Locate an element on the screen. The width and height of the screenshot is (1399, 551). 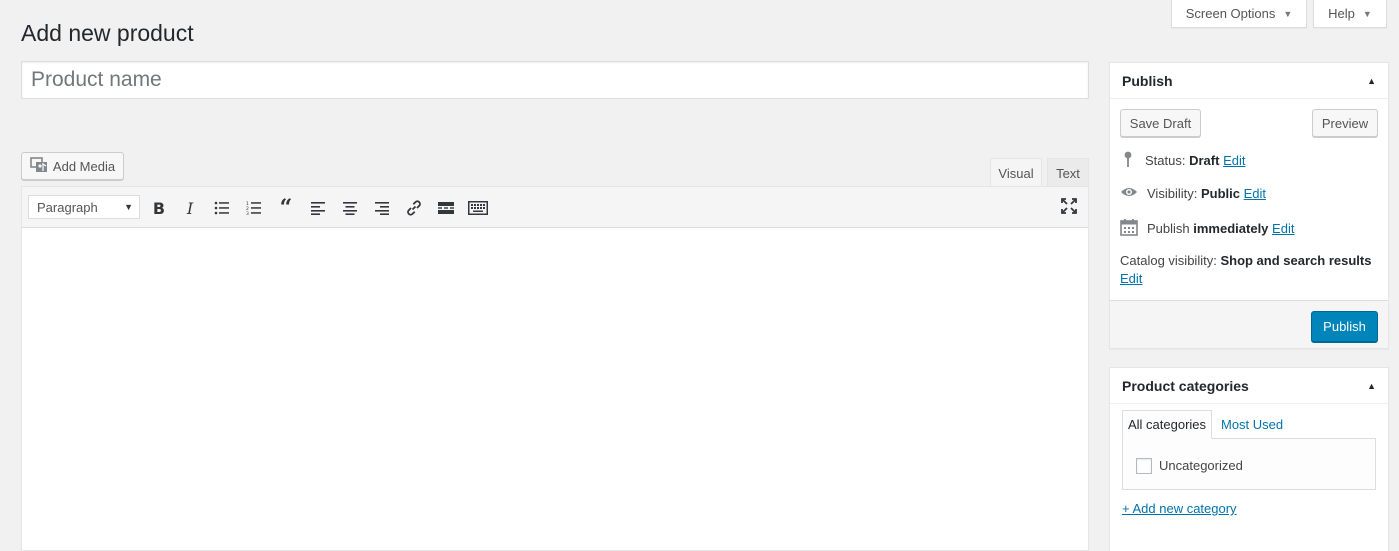
catalog-visibility-value: Shop and search results is located at coordinates (1296, 260).